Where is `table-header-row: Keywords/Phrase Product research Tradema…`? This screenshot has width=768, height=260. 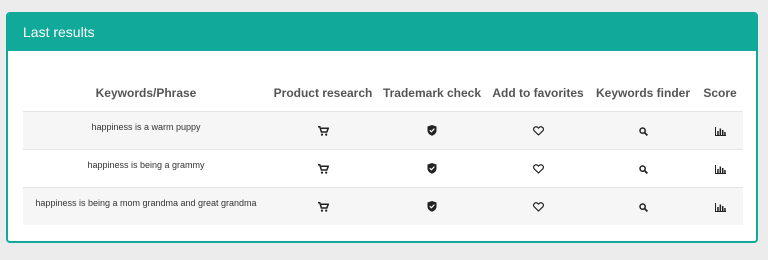
table-header-row: Keywords/Phrase Product research Tradema… is located at coordinates (383, 93).